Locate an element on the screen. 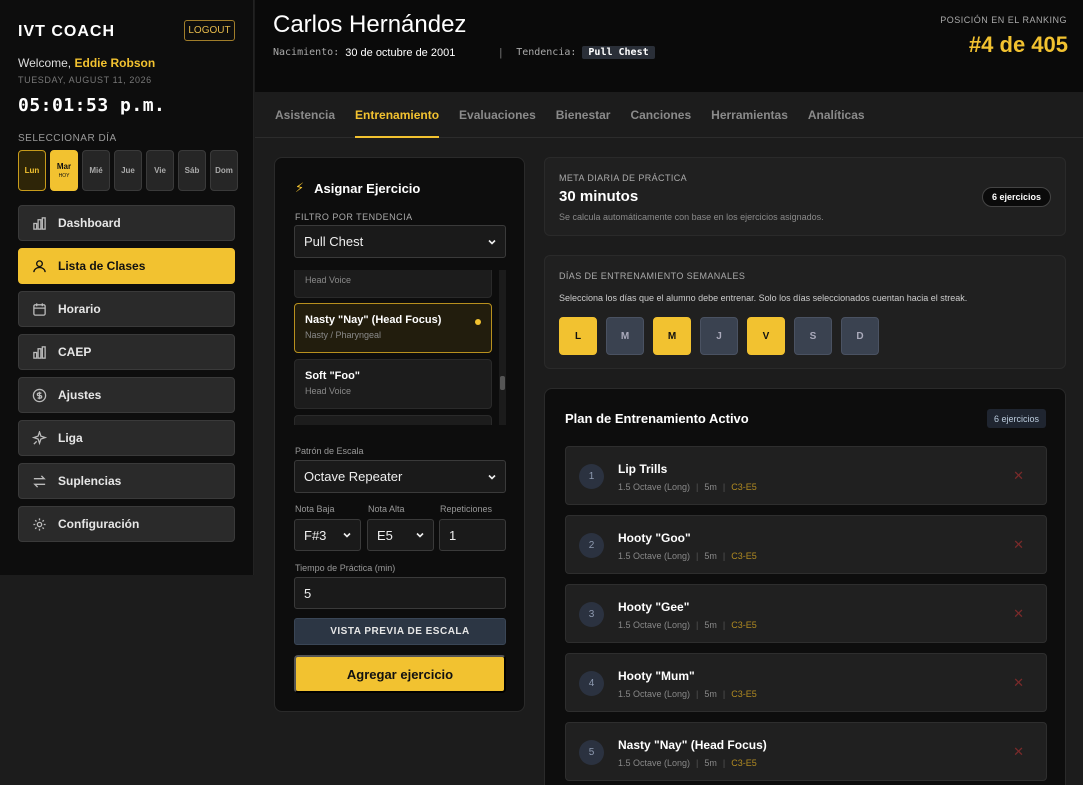 The height and width of the screenshot is (785, 1083). sidebar-item-caep: CAEP is located at coordinates (126, 352).